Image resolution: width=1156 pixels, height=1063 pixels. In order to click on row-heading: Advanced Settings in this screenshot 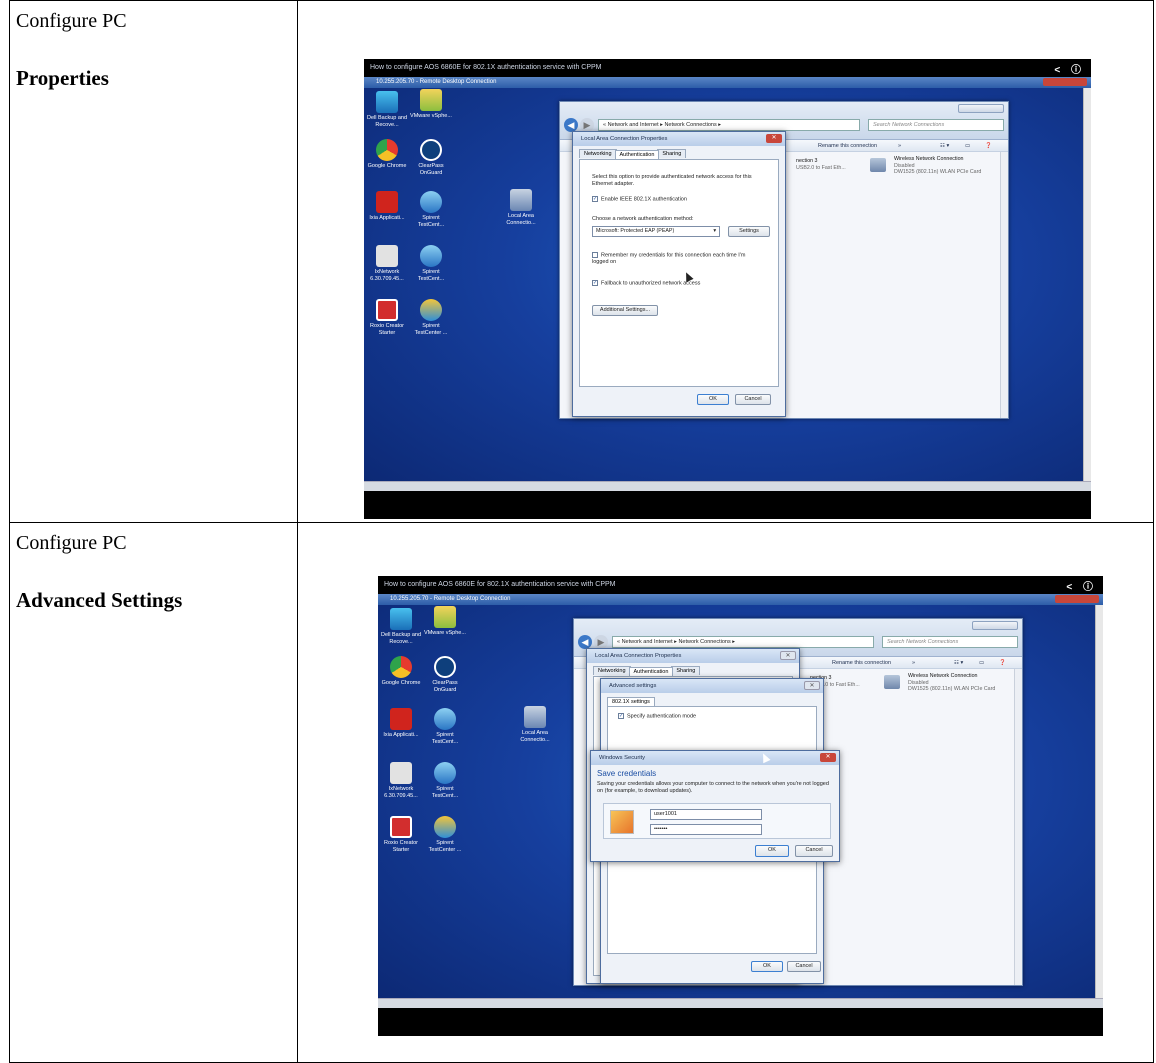, I will do `click(99, 600)`.